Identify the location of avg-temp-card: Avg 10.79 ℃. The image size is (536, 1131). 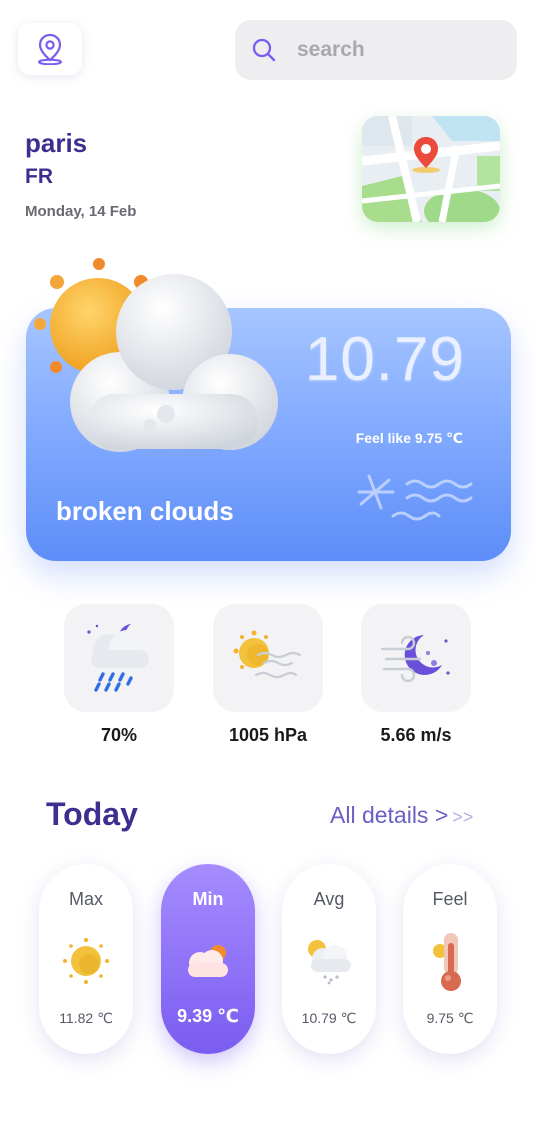
(329, 959).